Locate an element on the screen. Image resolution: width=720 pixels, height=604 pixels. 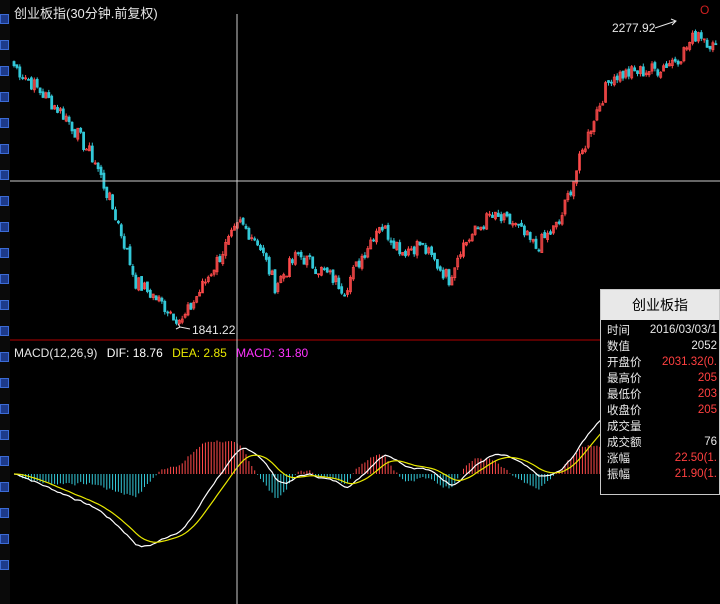
info-value: 76 is located at coordinates (710, 442).